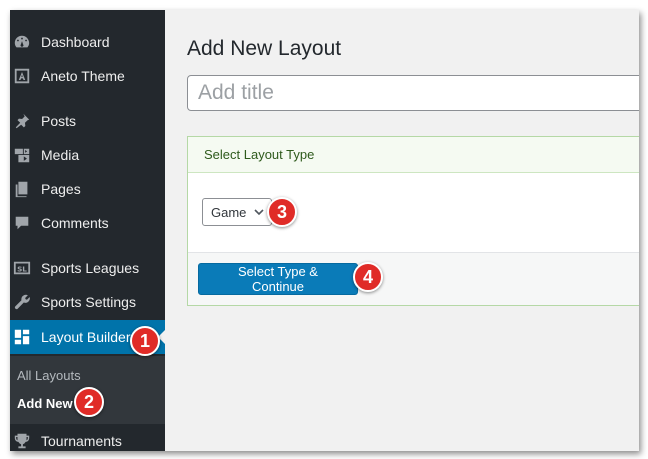 The width and height of the screenshot is (648, 459). What do you see at coordinates (229, 212) in the screenshot?
I see `select-value: Game` at bounding box center [229, 212].